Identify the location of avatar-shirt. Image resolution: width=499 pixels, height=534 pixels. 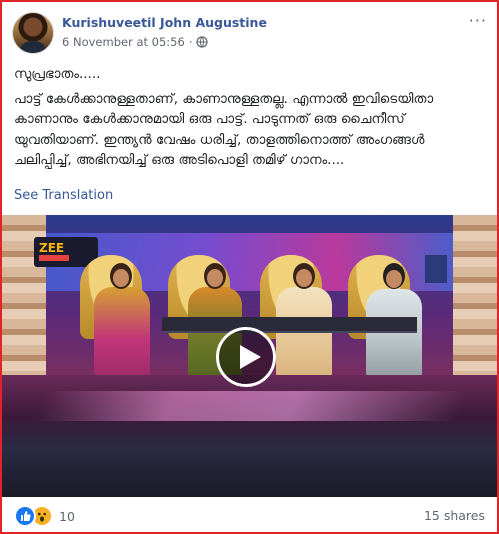
(33, 47).